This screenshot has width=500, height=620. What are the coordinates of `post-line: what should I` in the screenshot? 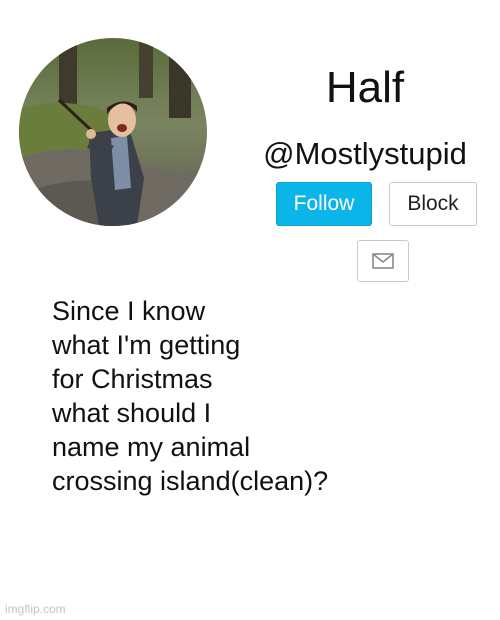 It's located at (132, 413).